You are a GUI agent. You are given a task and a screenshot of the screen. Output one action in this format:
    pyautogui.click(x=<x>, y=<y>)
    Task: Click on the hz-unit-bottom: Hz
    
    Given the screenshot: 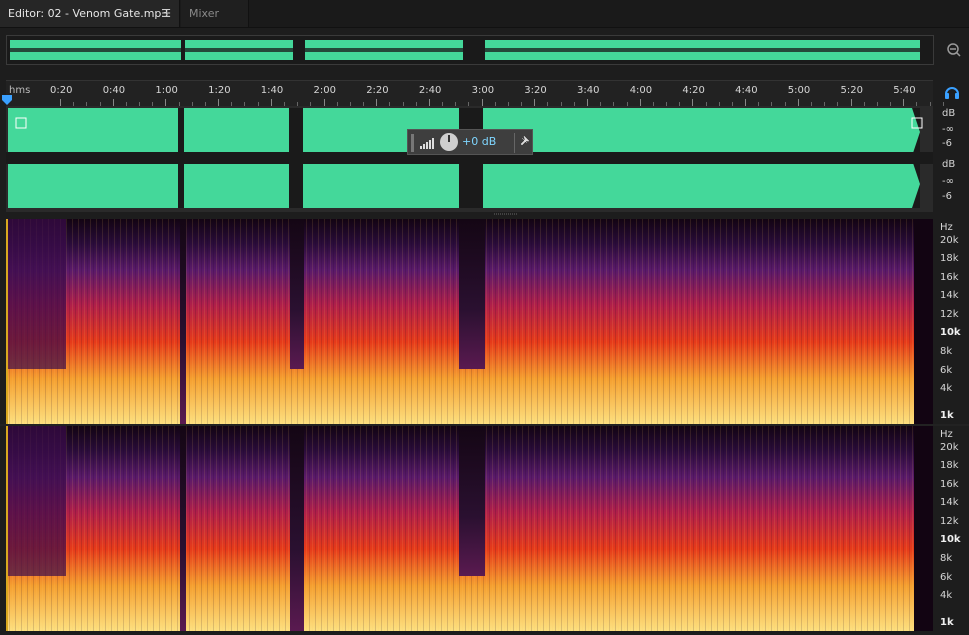 What is the action you would take?
    pyautogui.click(x=946, y=434)
    